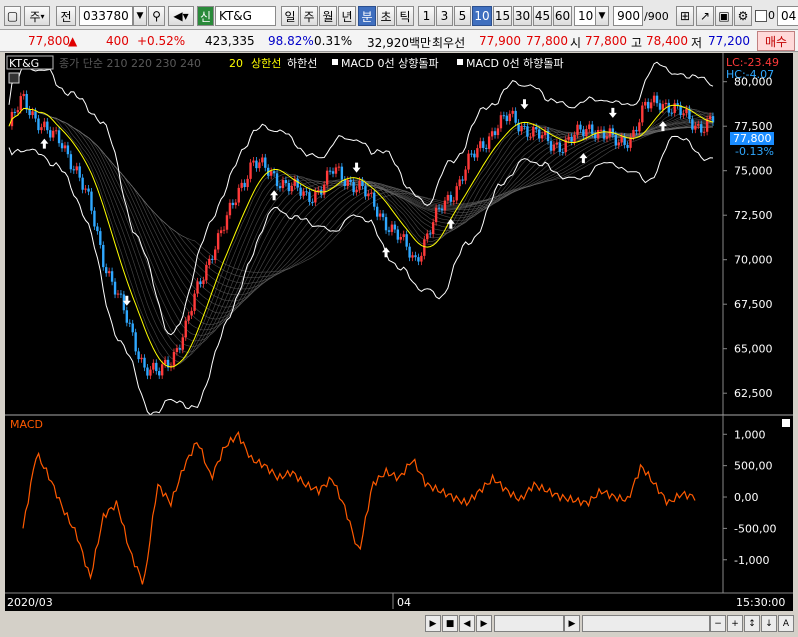 Image resolution: width=798 pixels, height=637 pixels. Describe the element at coordinates (786, 623) in the screenshot. I see `auto-icon: A` at that location.